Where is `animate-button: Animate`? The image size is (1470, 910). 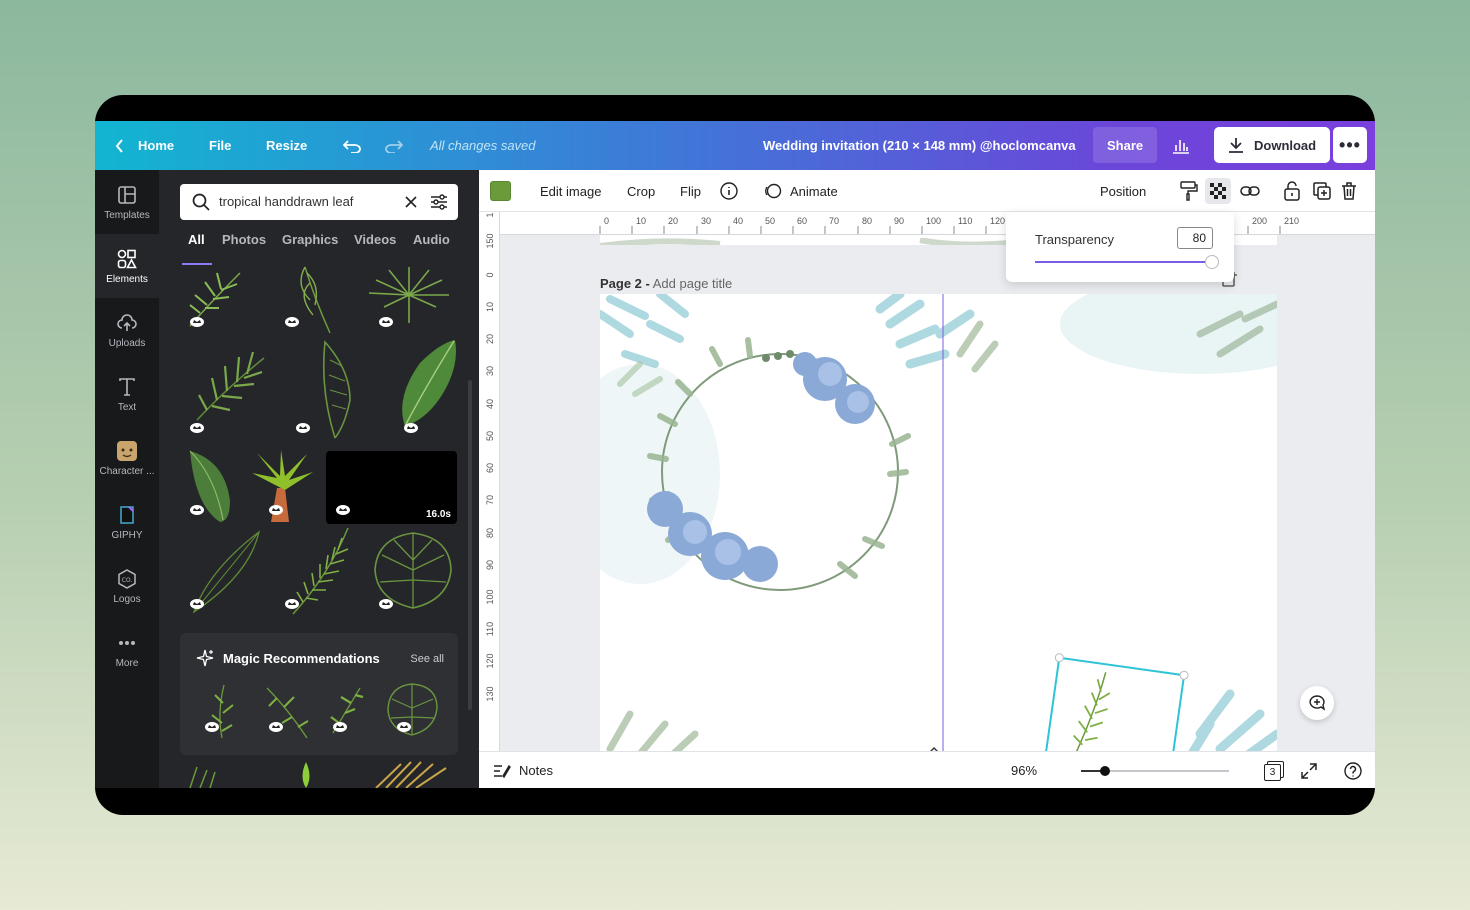 animate-button: Animate is located at coordinates (801, 191).